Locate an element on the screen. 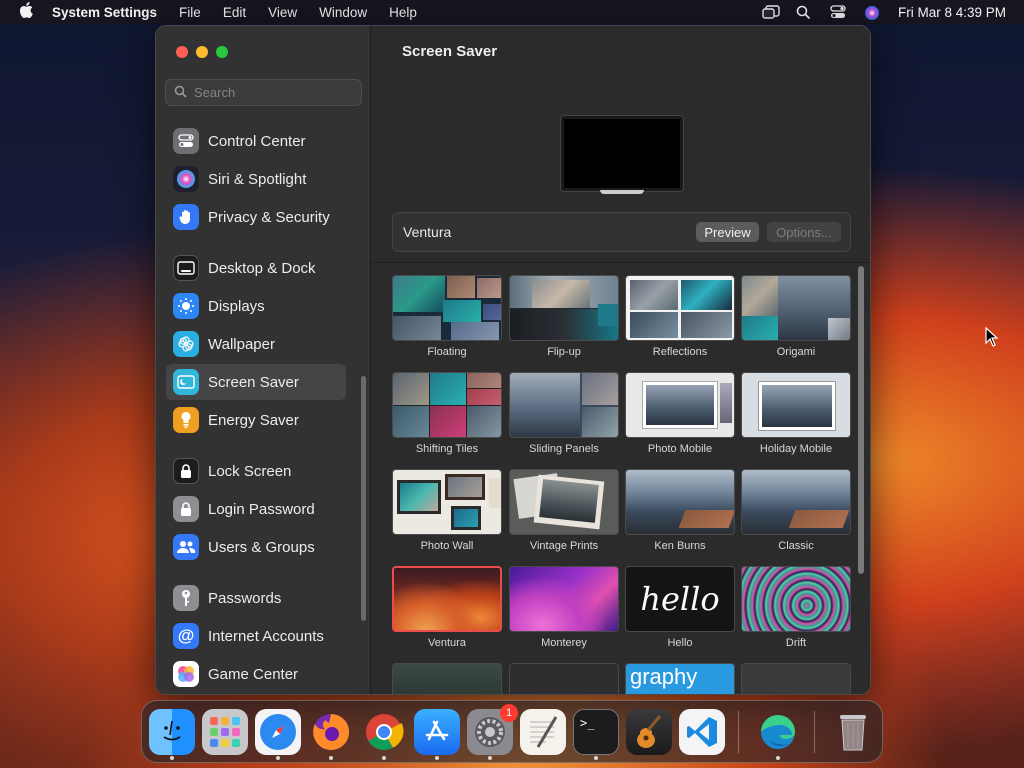 The width and height of the screenshot is (1024, 768). edge-icon is located at coordinates (778, 732).